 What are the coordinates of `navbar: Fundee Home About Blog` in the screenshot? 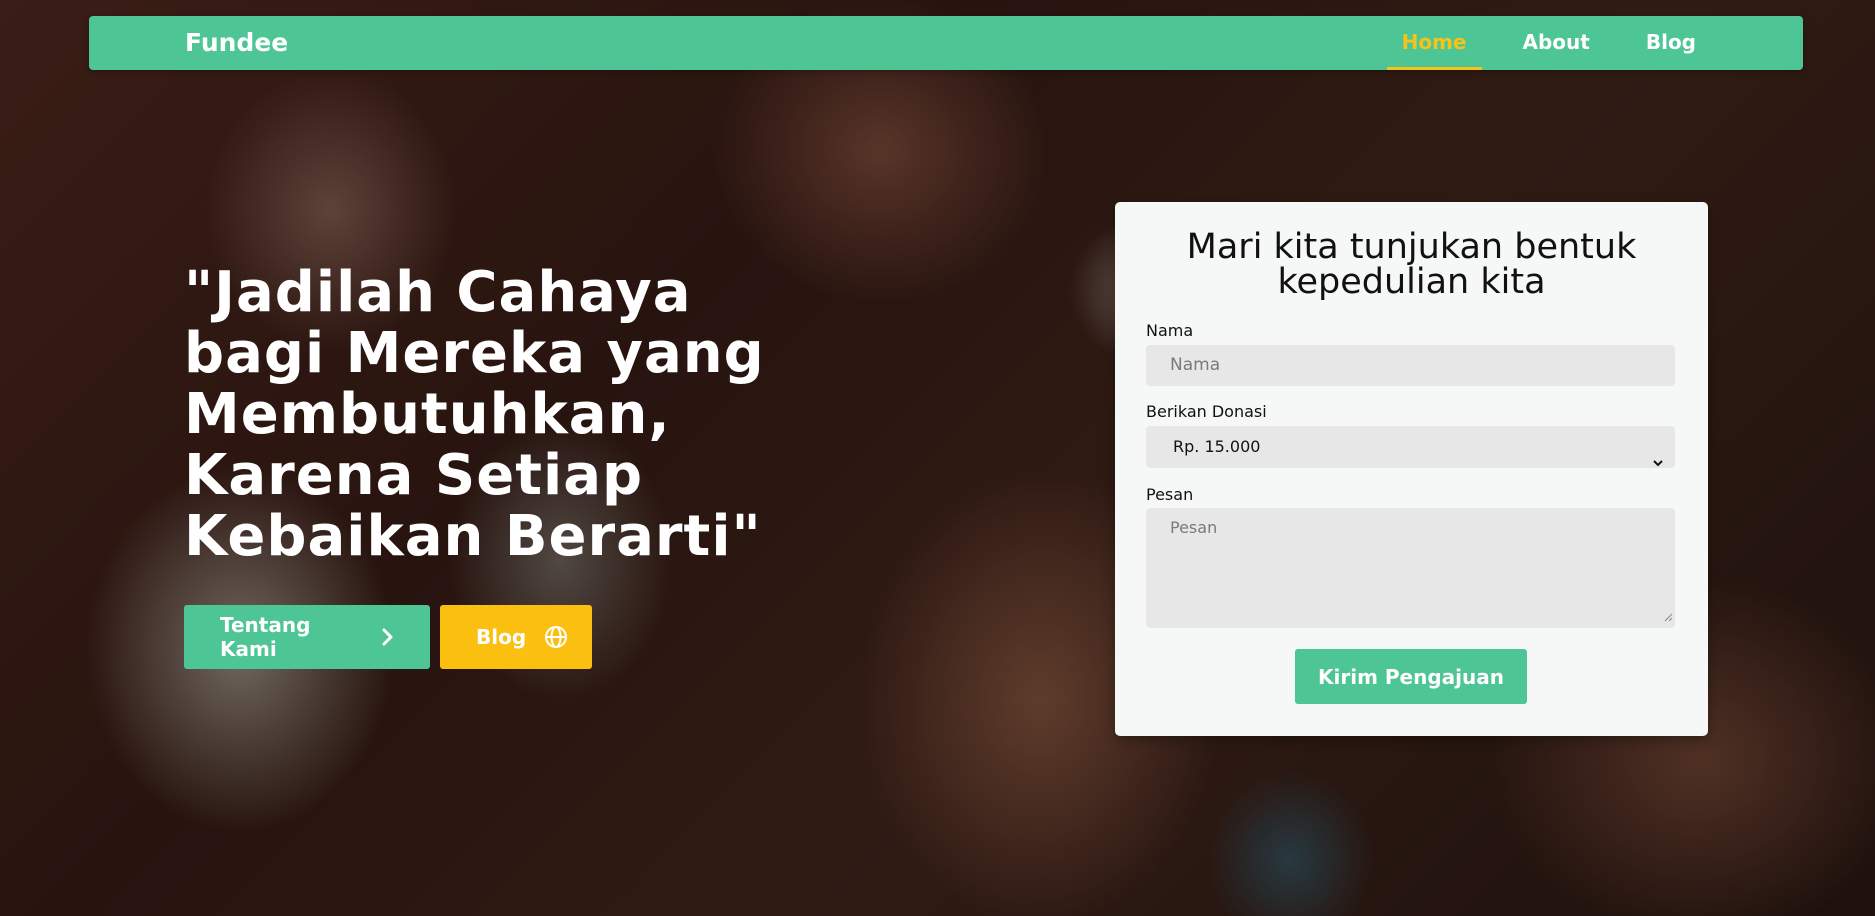 It's located at (946, 43).